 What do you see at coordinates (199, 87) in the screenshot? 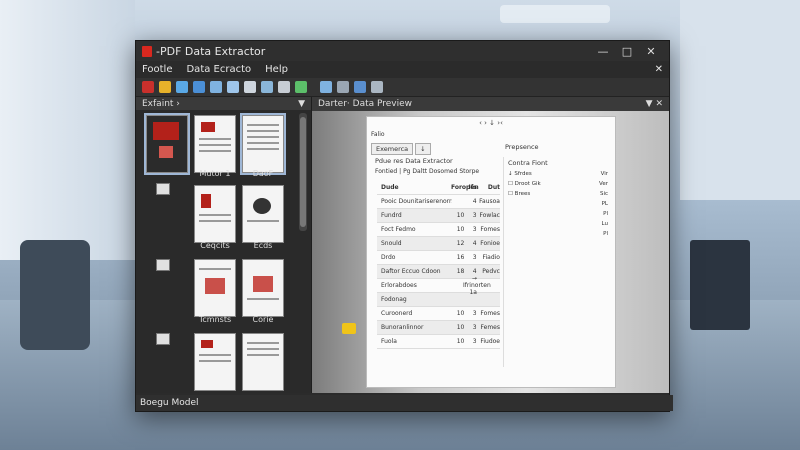
I see `extract-icon` at bounding box center [199, 87].